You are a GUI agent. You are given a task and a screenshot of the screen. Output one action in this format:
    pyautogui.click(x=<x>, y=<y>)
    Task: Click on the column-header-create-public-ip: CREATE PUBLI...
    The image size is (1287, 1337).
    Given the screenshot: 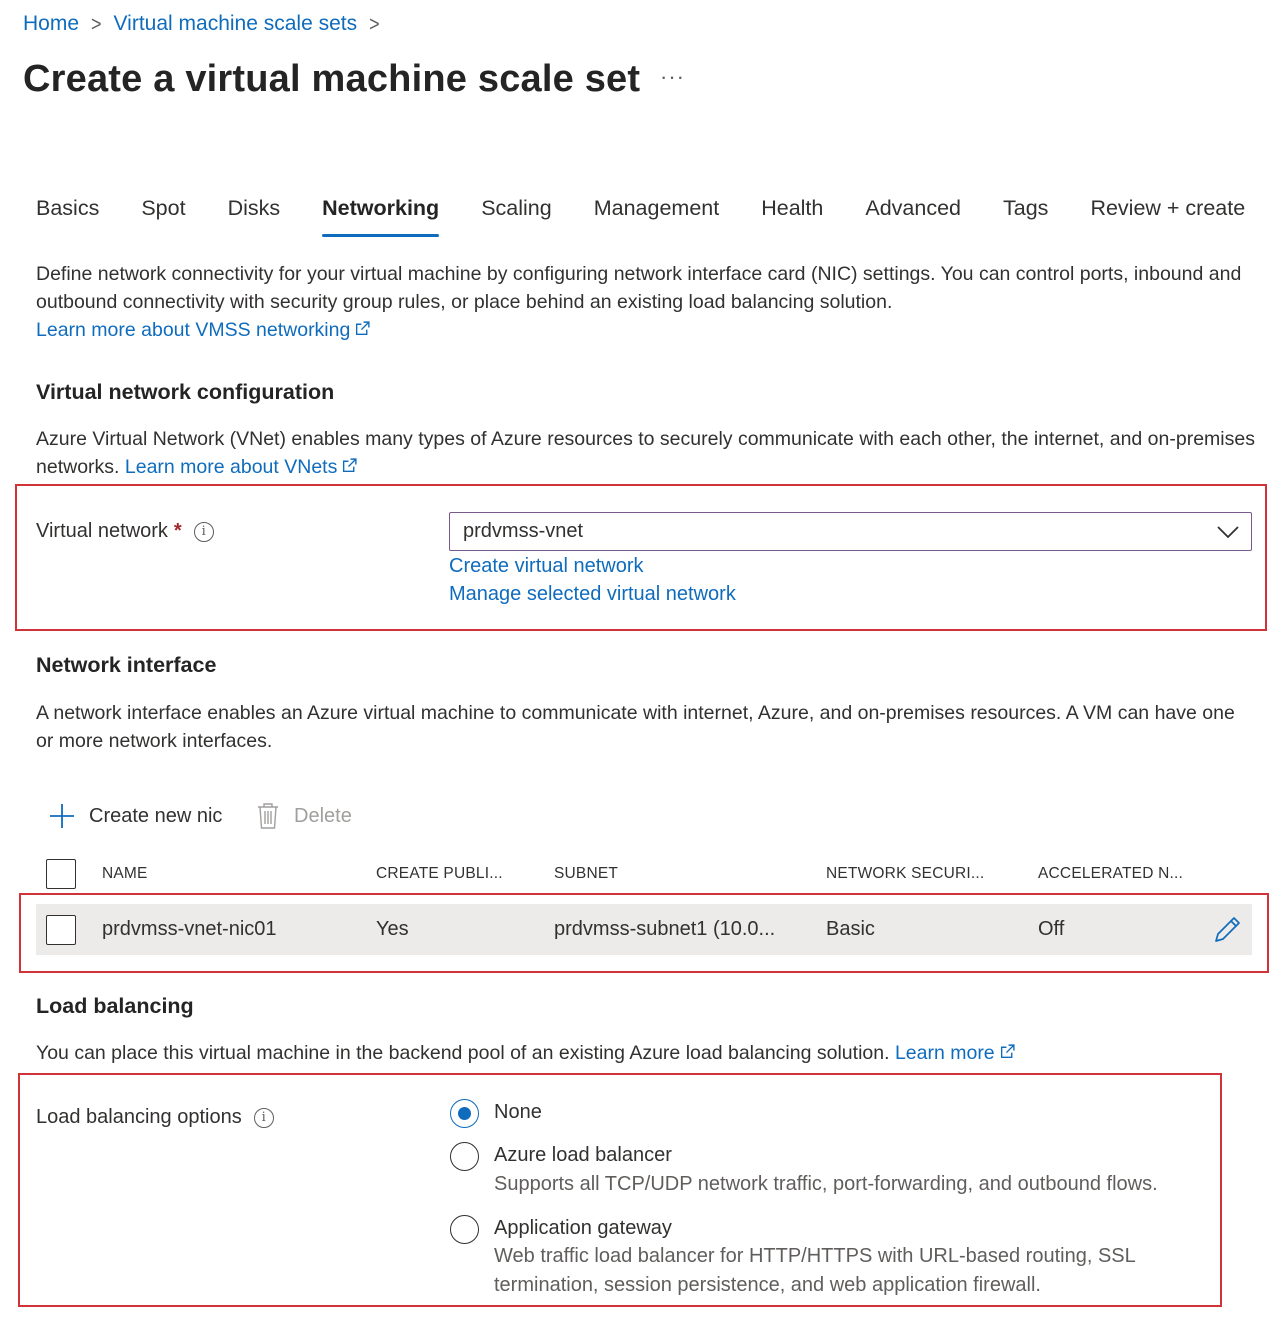 What is the action you would take?
    pyautogui.click(x=439, y=874)
    